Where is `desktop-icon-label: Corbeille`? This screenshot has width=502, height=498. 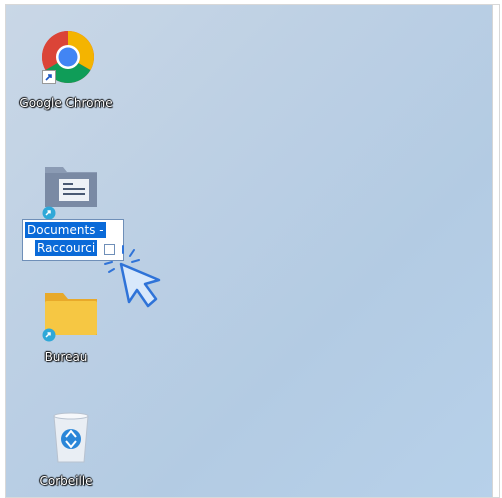
desktop-icon-label: Corbeille is located at coordinates (66, 481).